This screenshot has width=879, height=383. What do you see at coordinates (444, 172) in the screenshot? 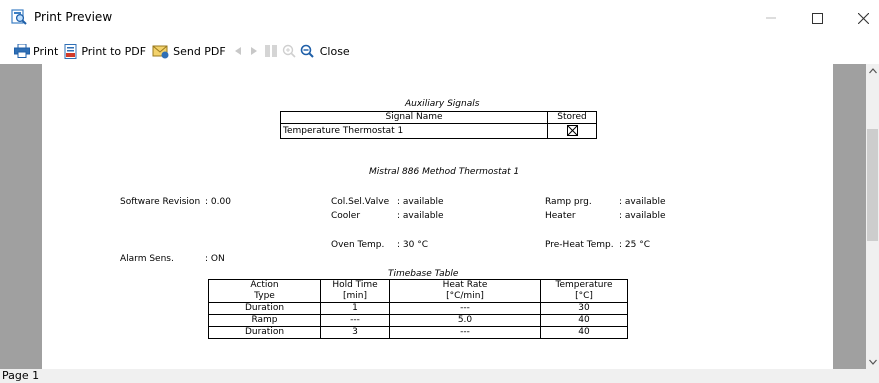
I see `method-title: Mistral 886 Method Thermostat 1` at bounding box center [444, 172].